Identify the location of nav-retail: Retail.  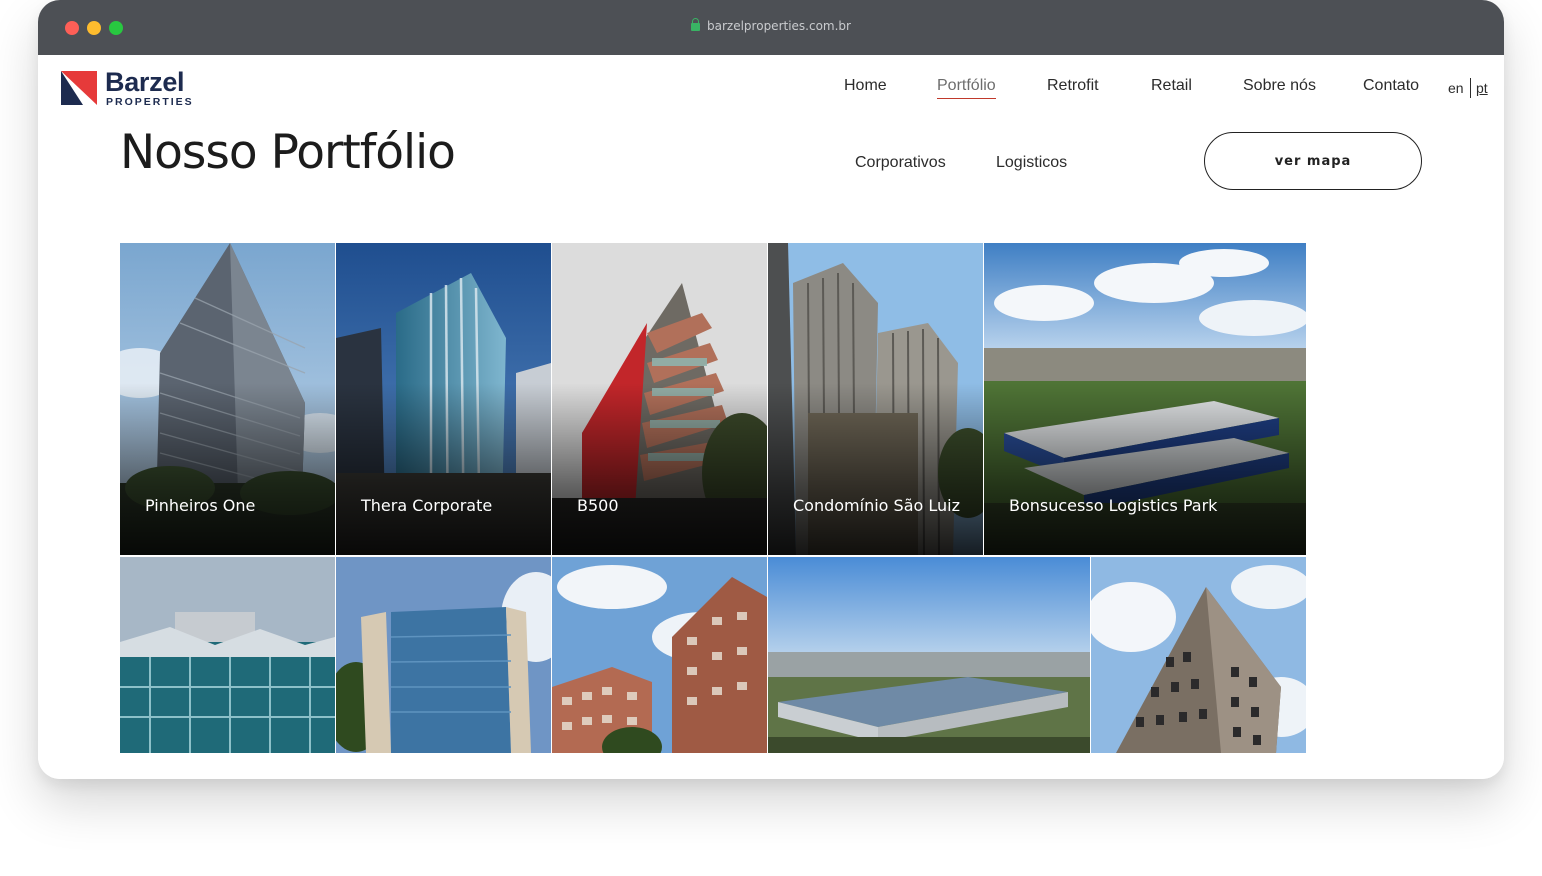
(1171, 86).